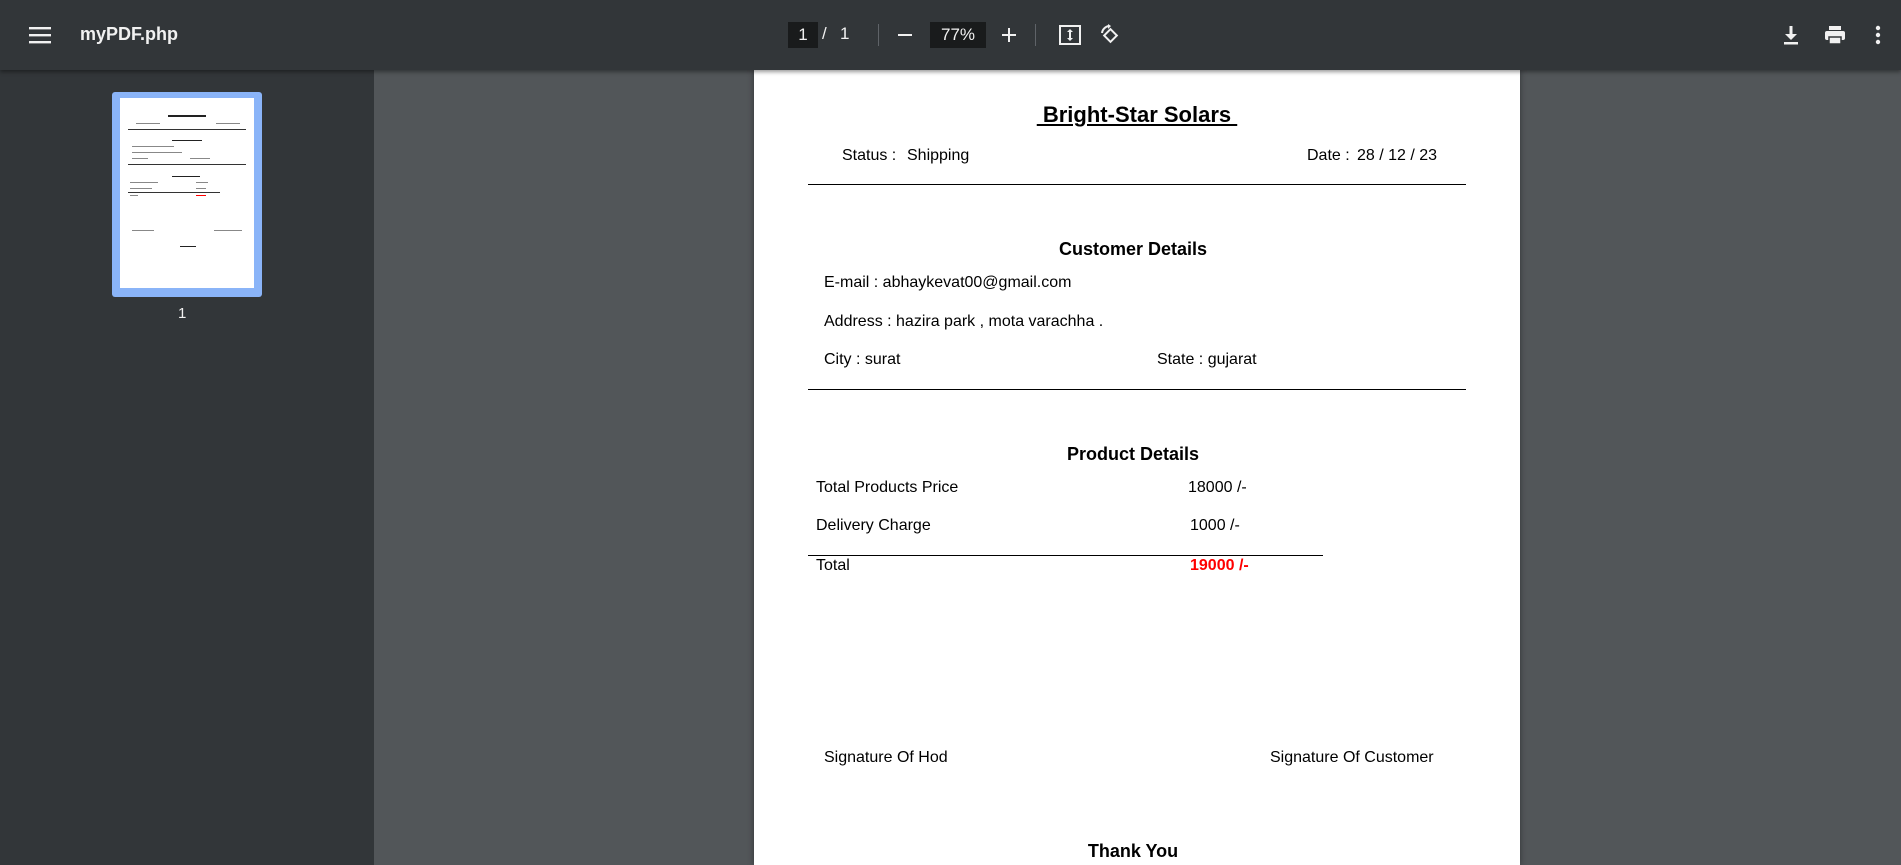 This screenshot has height=865, width=1901. Describe the element at coordinates (1215, 525) in the screenshot. I see `product-row-value: 1000 /-` at that location.